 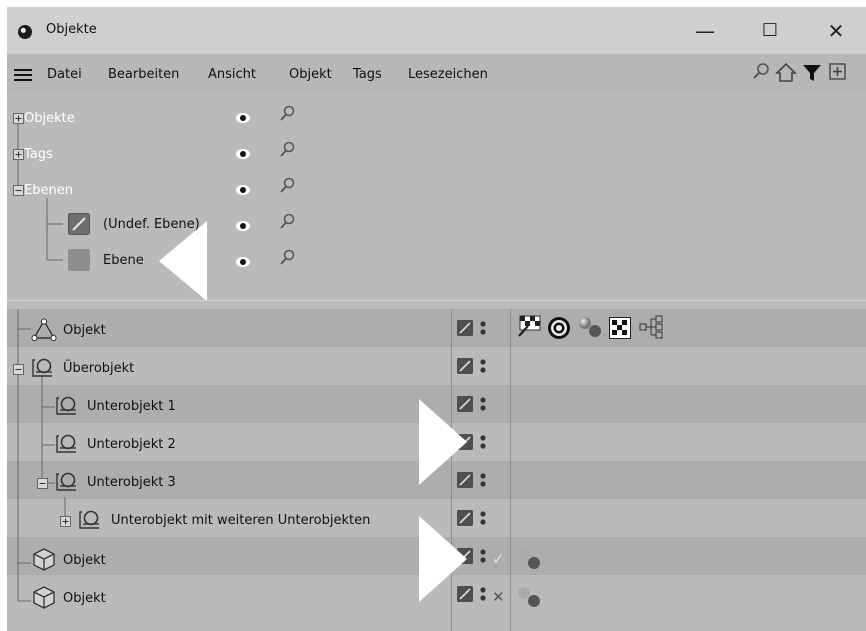 What do you see at coordinates (367, 74) in the screenshot?
I see `menu-tags: Tags` at bounding box center [367, 74].